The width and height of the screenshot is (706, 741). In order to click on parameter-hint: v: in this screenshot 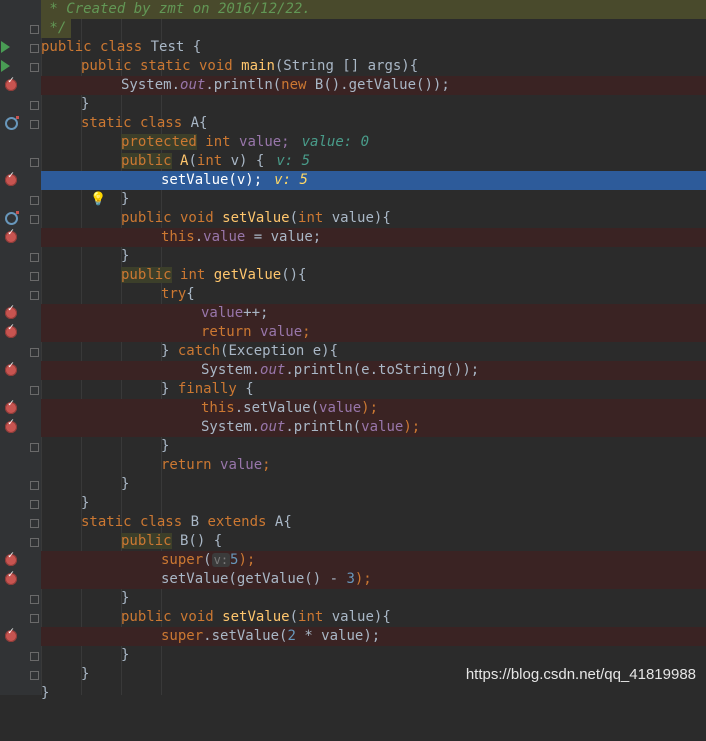, I will do `click(221, 560)`.